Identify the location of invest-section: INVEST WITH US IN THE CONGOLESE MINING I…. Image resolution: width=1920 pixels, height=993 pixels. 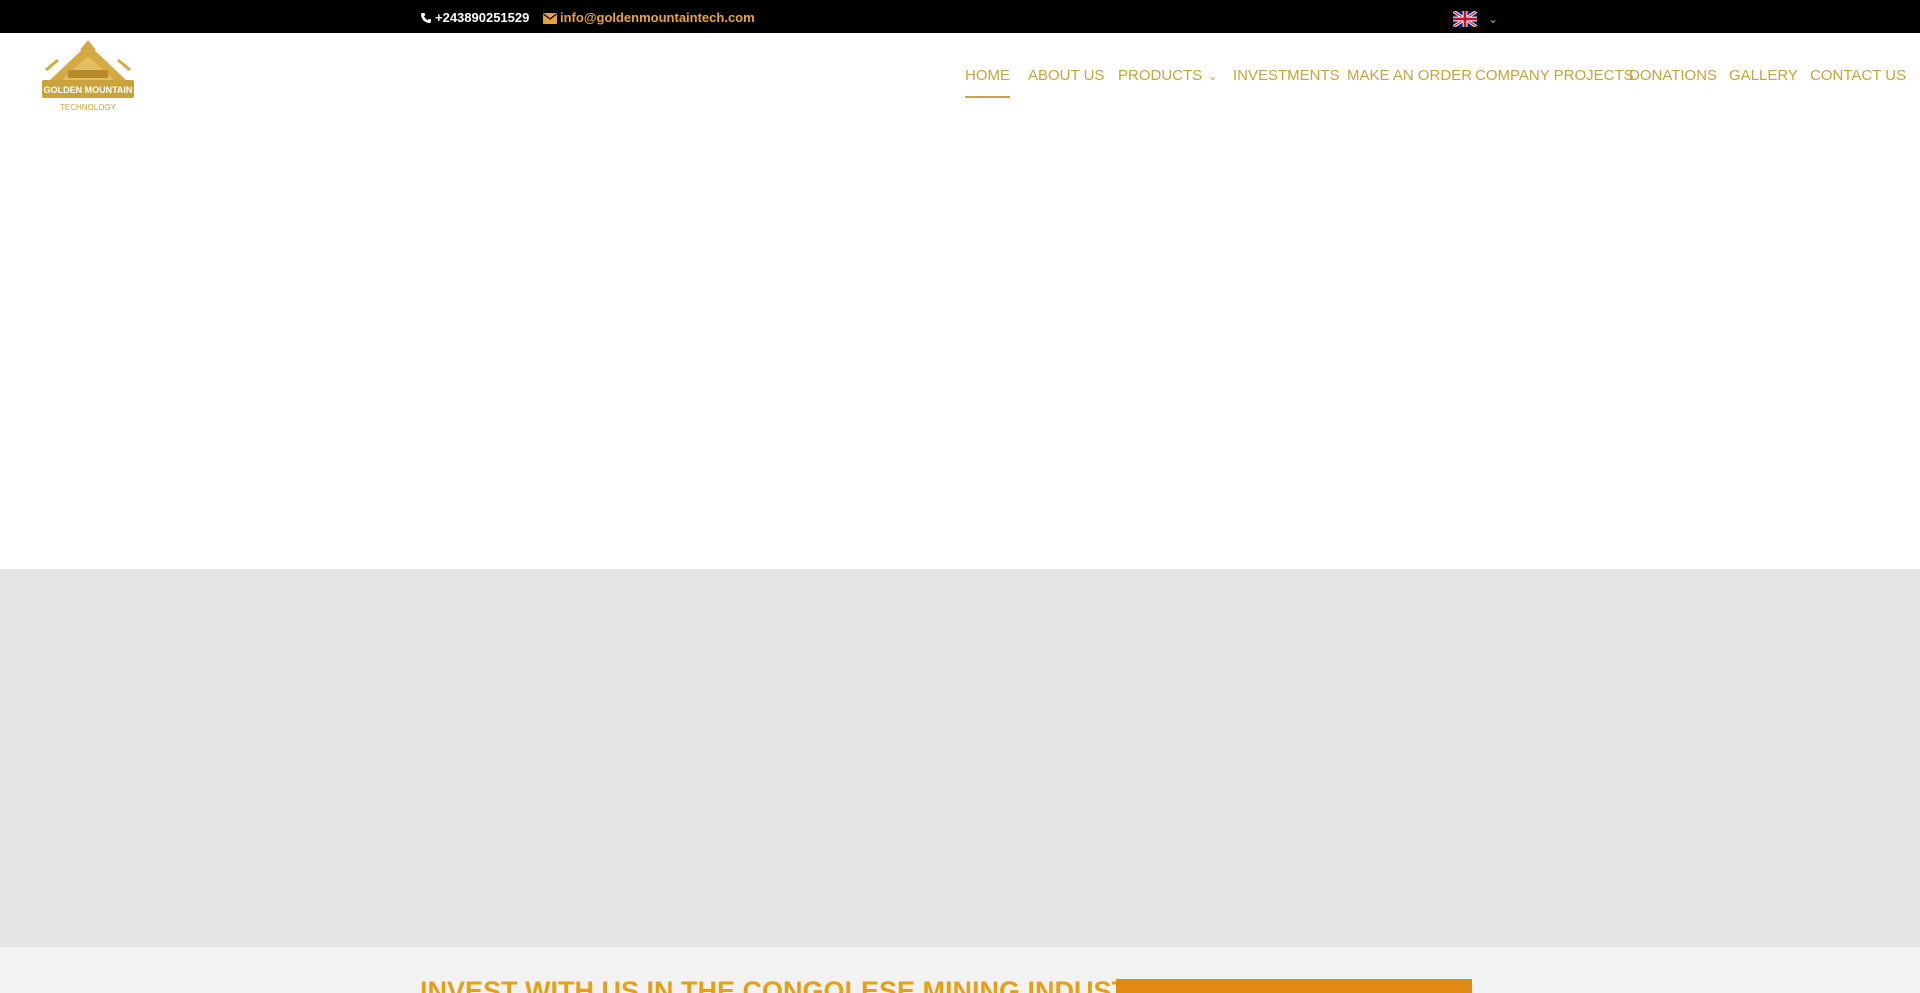
(960, 970).